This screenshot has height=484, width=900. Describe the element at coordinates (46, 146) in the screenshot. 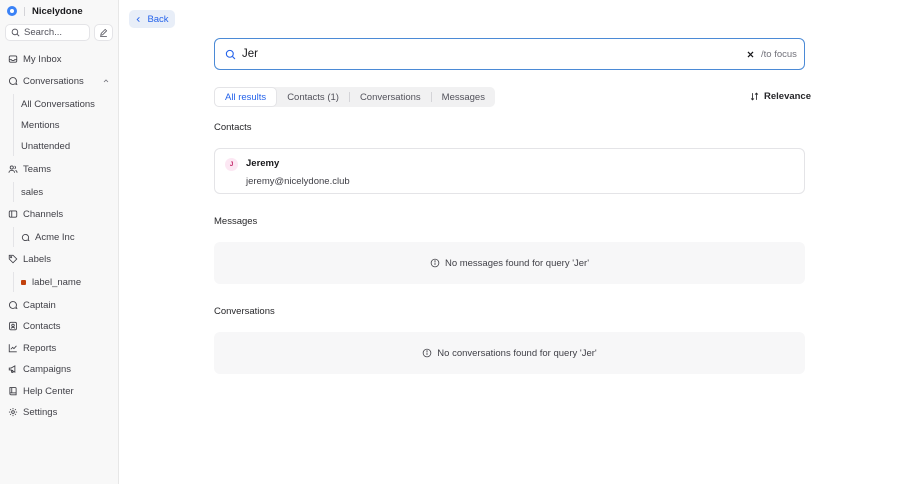

I see `sidebar-subitem-label: Unattended` at that location.